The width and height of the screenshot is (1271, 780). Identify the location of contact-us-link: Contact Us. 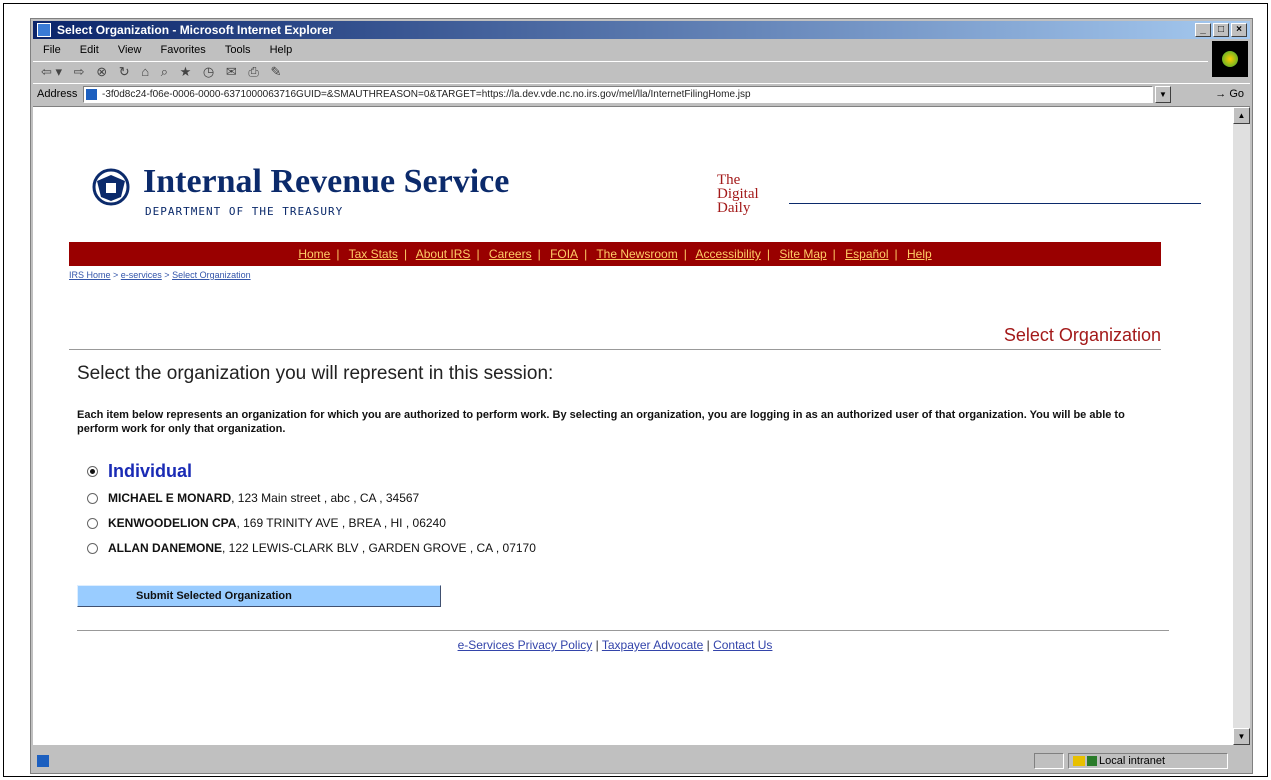
(742, 645).